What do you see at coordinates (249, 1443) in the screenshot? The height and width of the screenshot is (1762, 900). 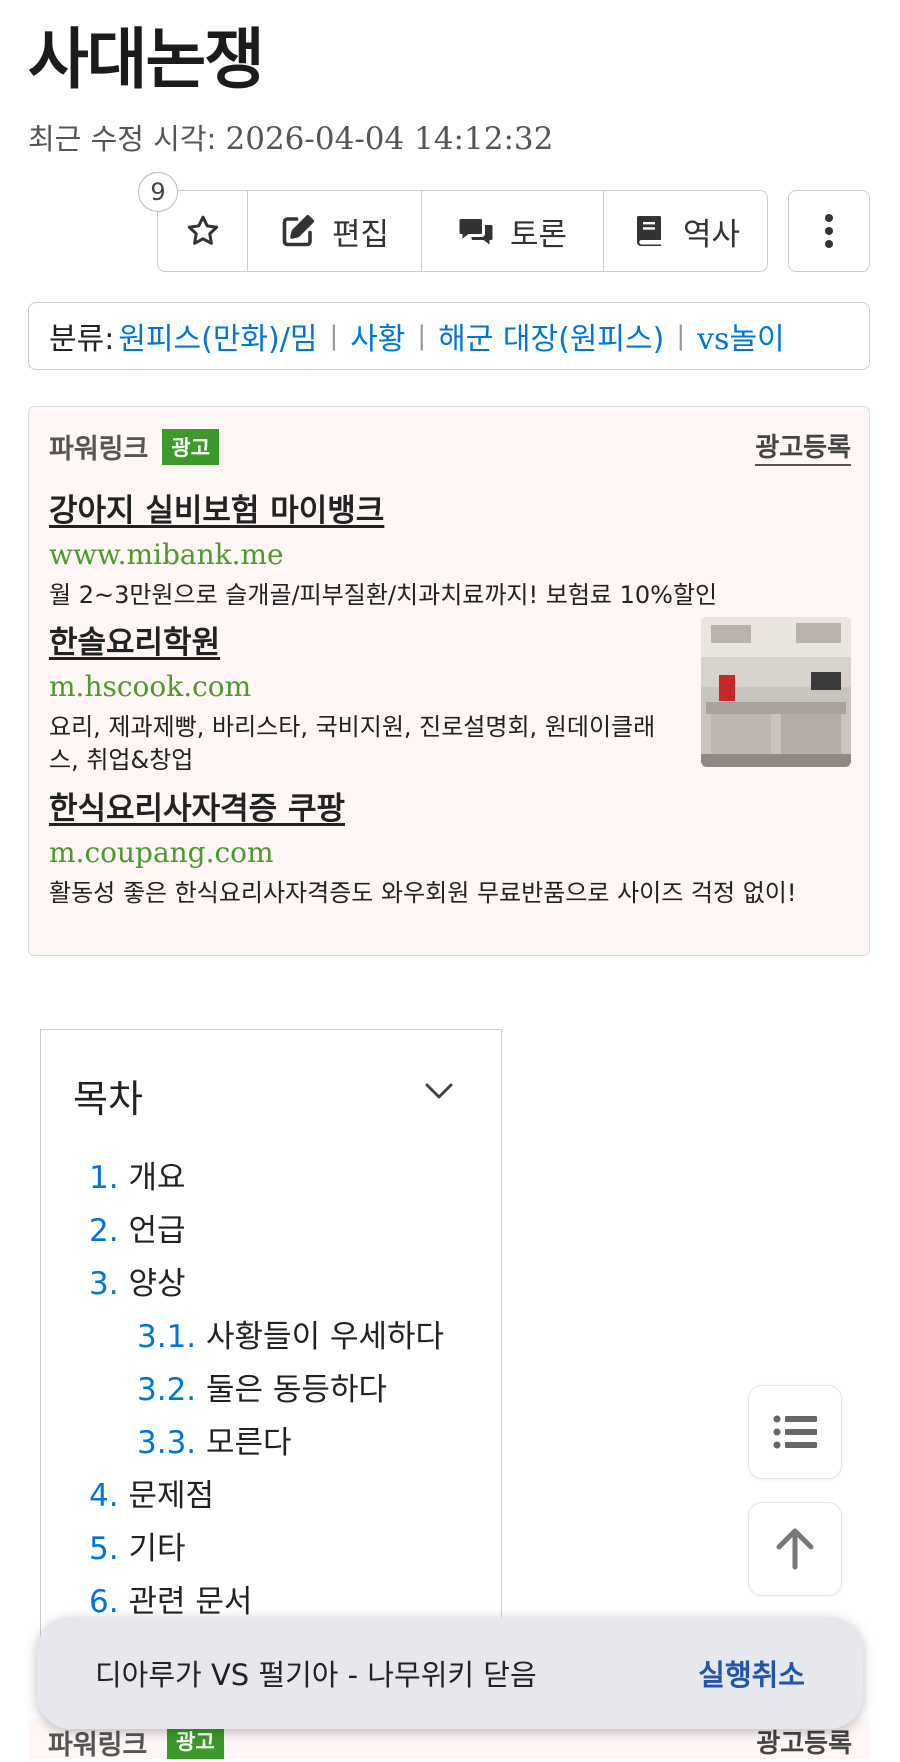 I see `toc-label: 모른다` at bounding box center [249, 1443].